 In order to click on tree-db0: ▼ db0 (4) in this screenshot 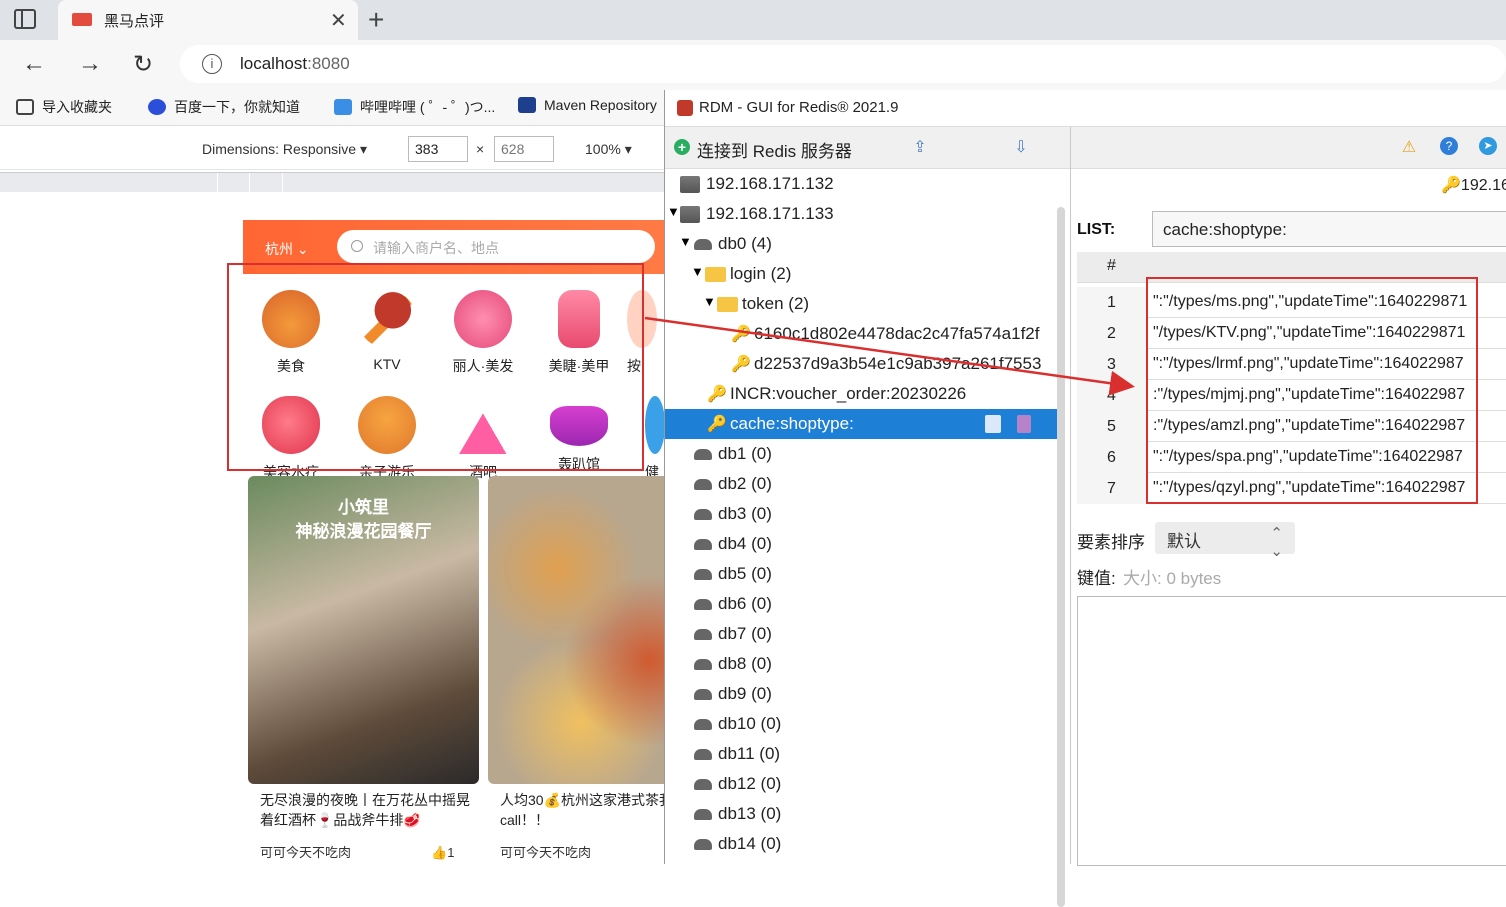, I will do `click(865, 244)`.